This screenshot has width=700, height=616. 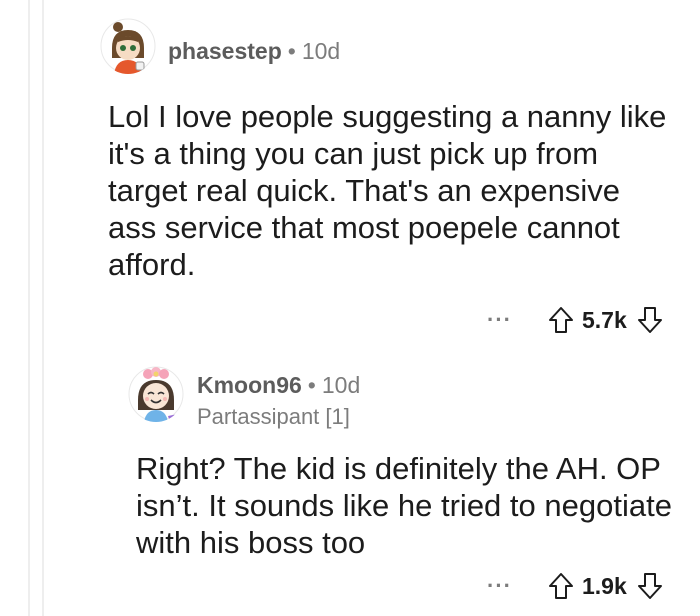 I want to click on username: Kmoon96, so click(x=249, y=385).